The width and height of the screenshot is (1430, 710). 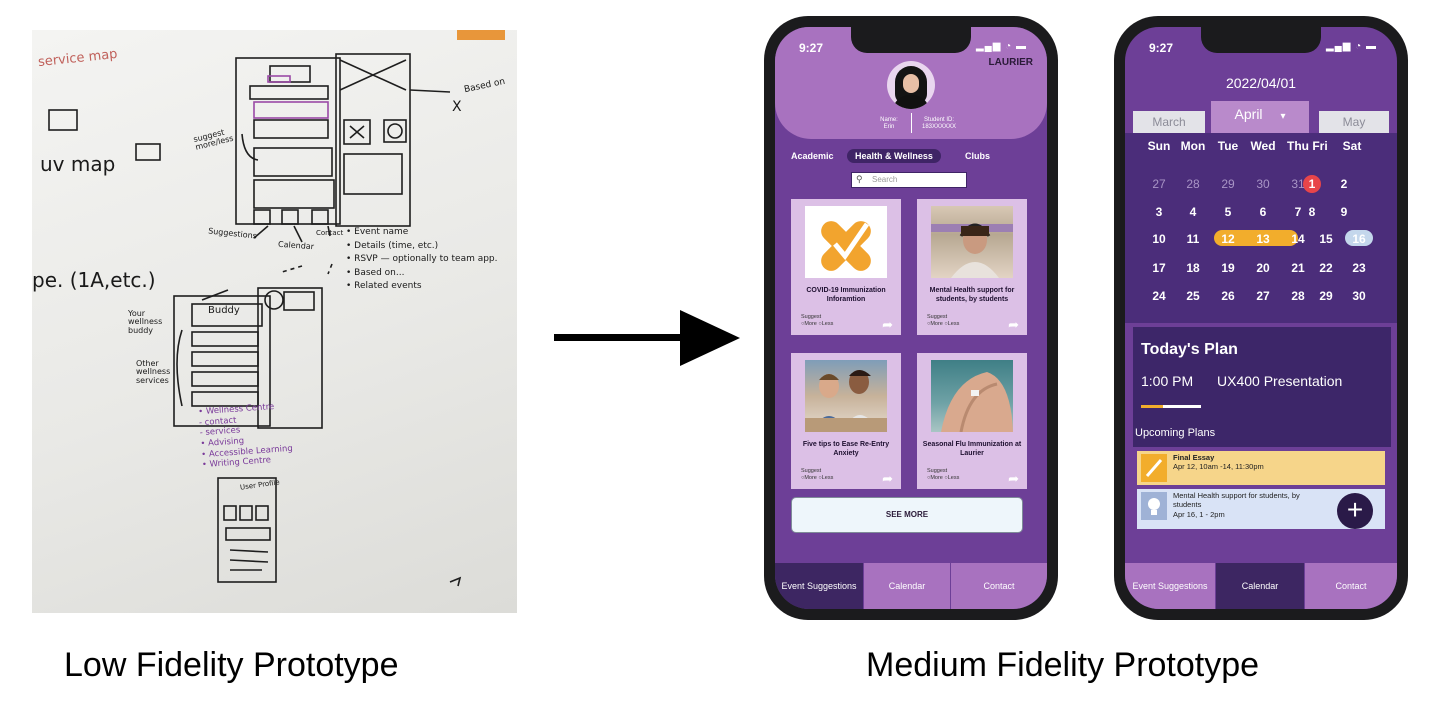 I want to click on bottom-nav: Event Suggestions Calendar Contact, so click(x=911, y=586).